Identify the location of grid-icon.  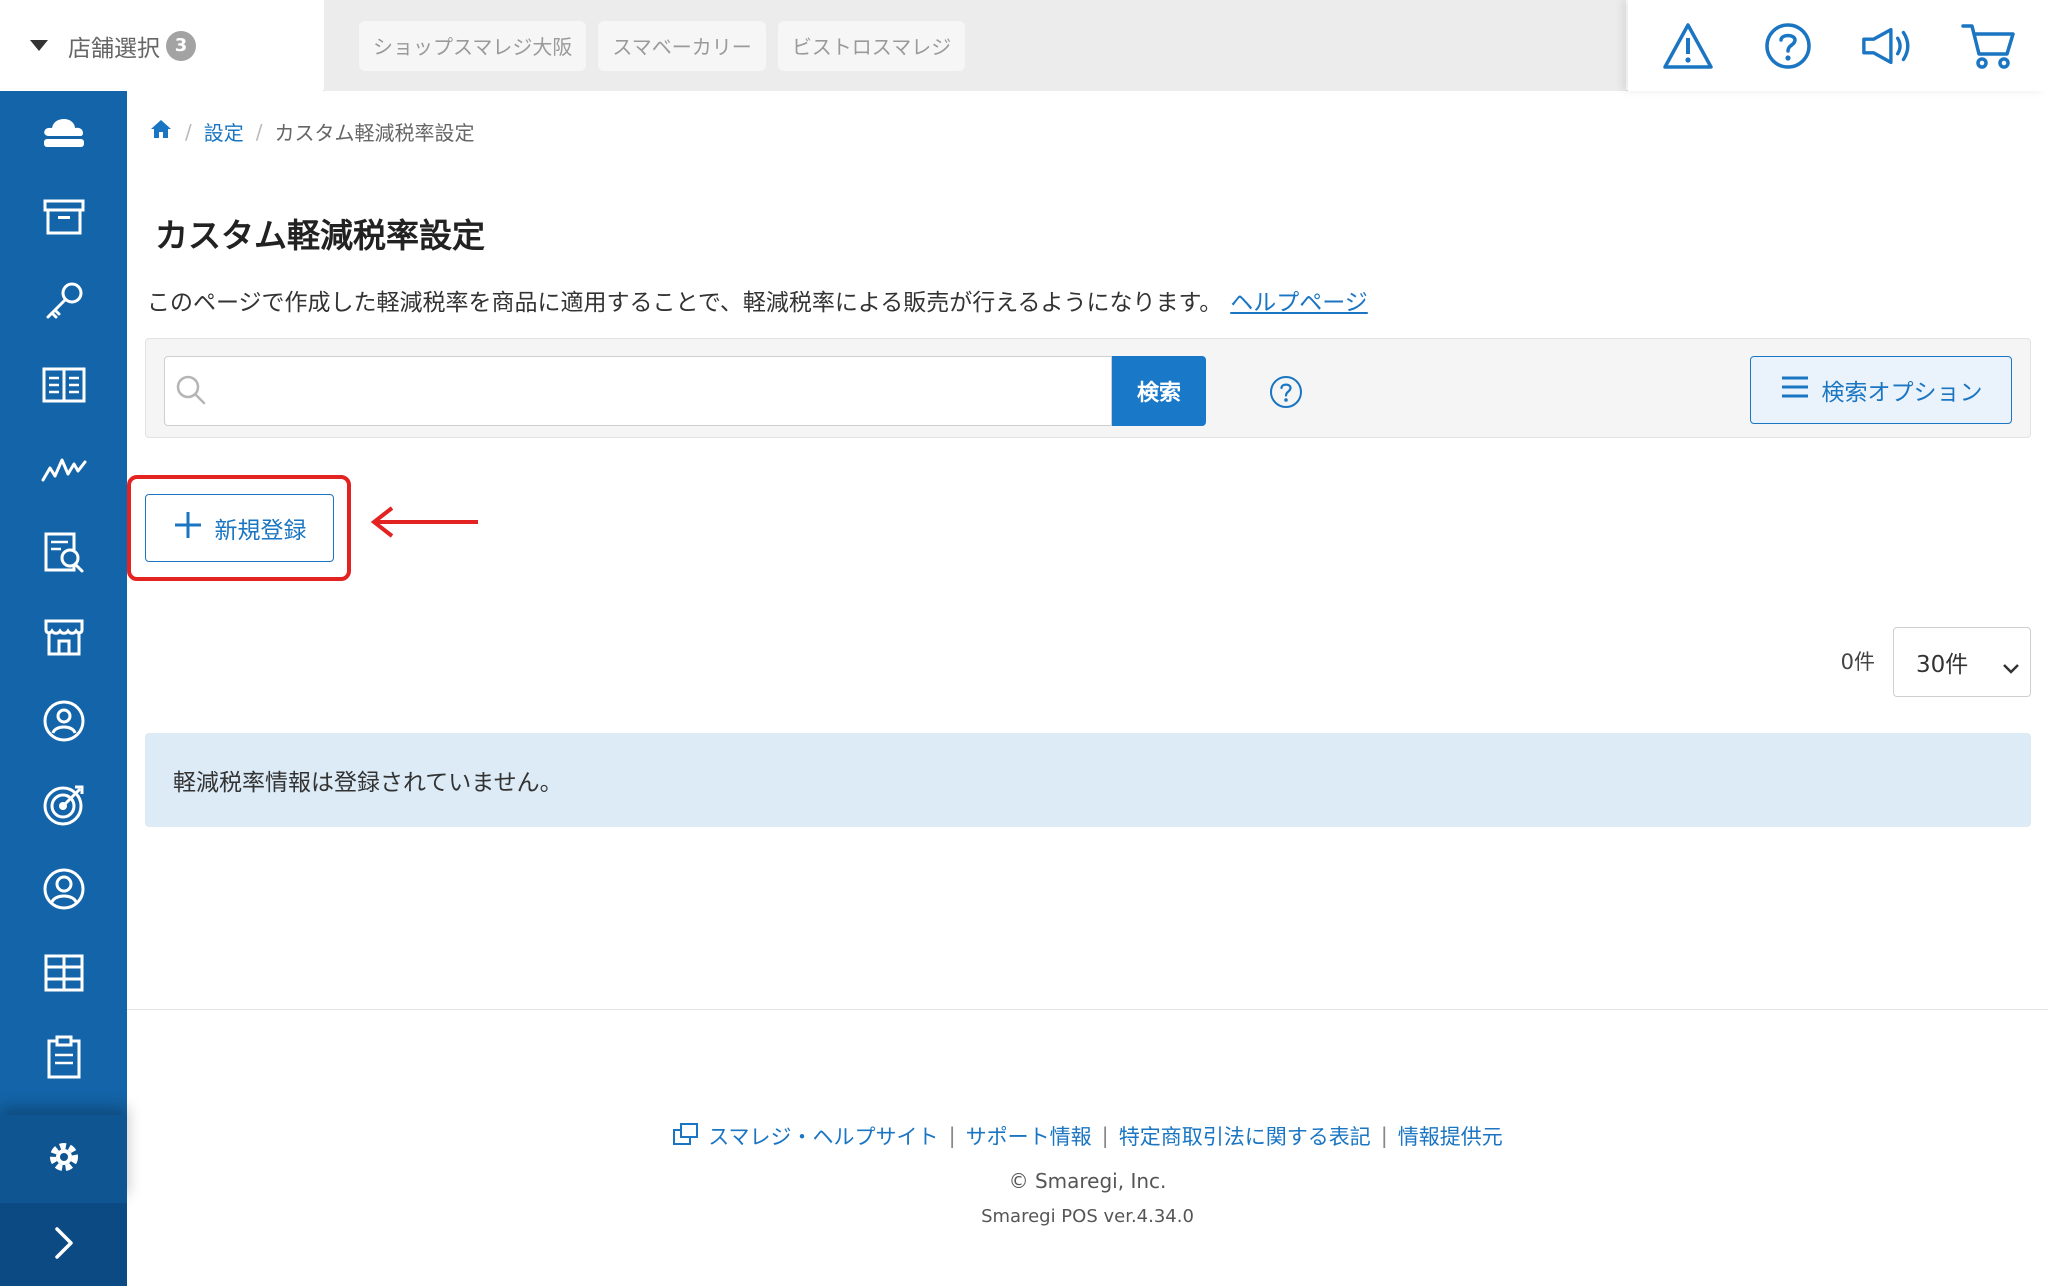
(63, 973).